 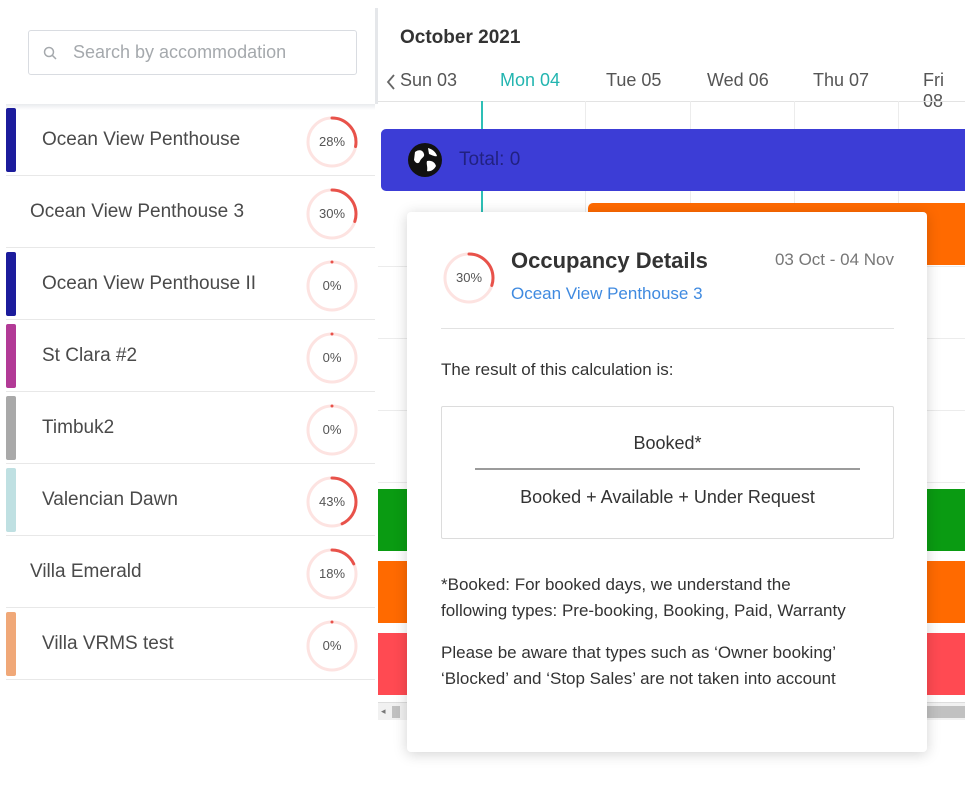 What do you see at coordinates (667, 443) in the screenshot?
I see `formula-numerator: Booked*` at bounding box center [667, 443].